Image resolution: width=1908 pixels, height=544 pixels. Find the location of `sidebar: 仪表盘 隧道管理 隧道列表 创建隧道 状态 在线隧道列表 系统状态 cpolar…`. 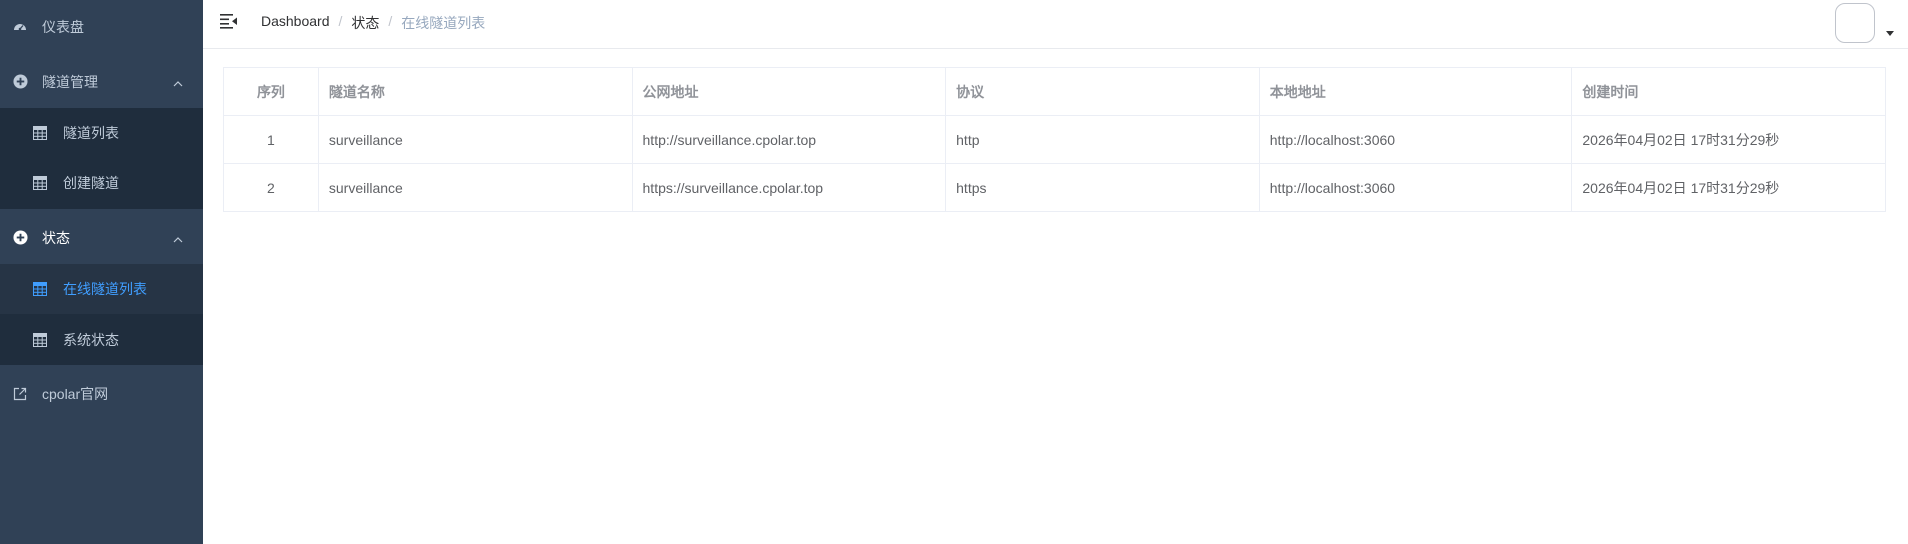

sidebar: 仪表盘 隧道管理 隧道列表 创建隧道 状态 在线隧道列表 系统状态 cpolar… is located at coordinates (101, 272).